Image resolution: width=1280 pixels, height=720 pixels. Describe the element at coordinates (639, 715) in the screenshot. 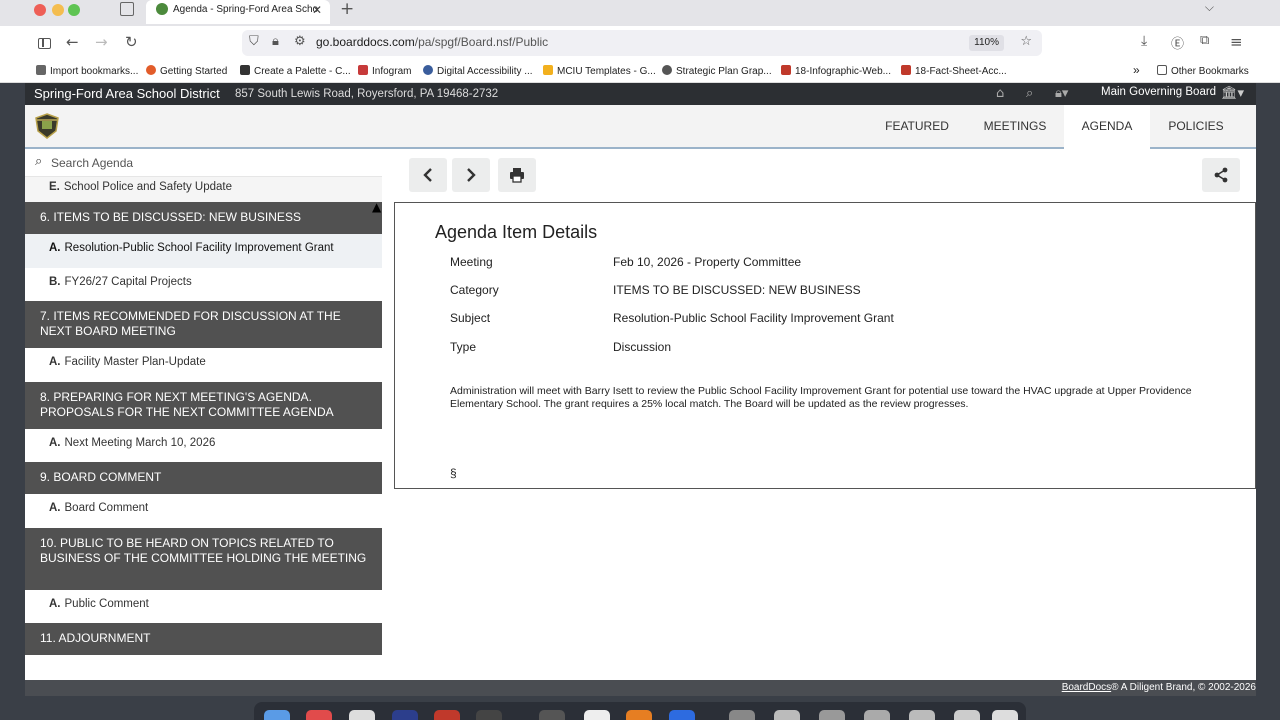

I see `firefox-app-icon` at that location.